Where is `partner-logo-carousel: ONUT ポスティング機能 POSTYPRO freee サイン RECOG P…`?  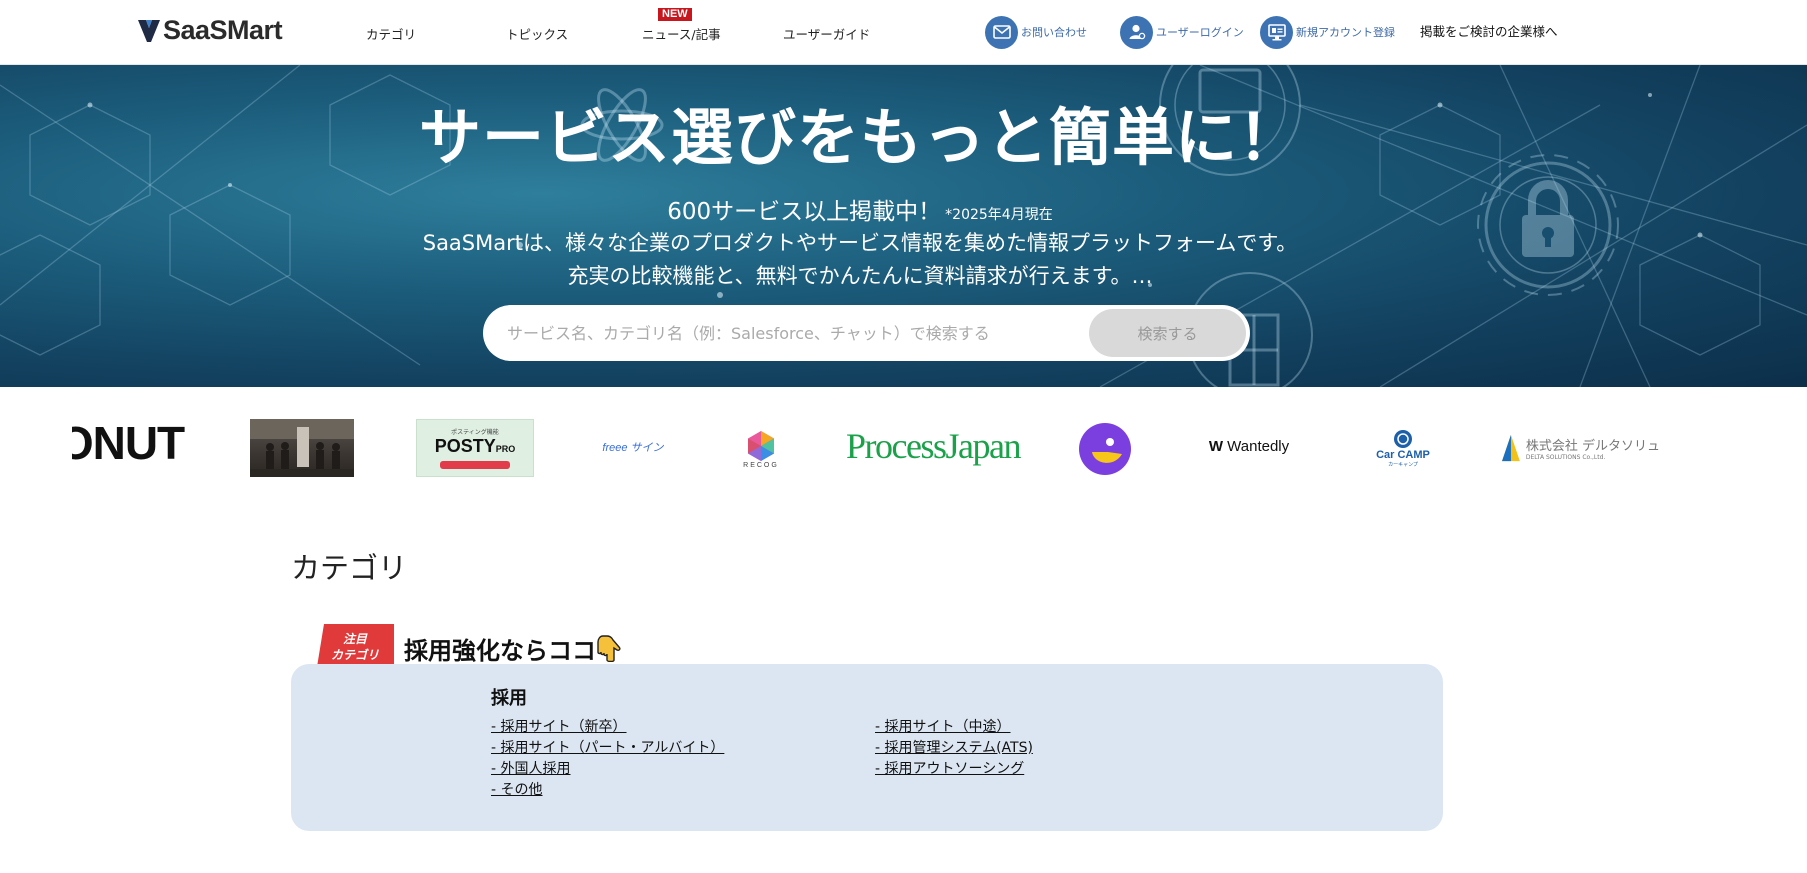 partner-logo-carousel: ONUT ポスティング機能 POSTYPRO freee サイン RECOG P… is located at coordinates (903, 450).